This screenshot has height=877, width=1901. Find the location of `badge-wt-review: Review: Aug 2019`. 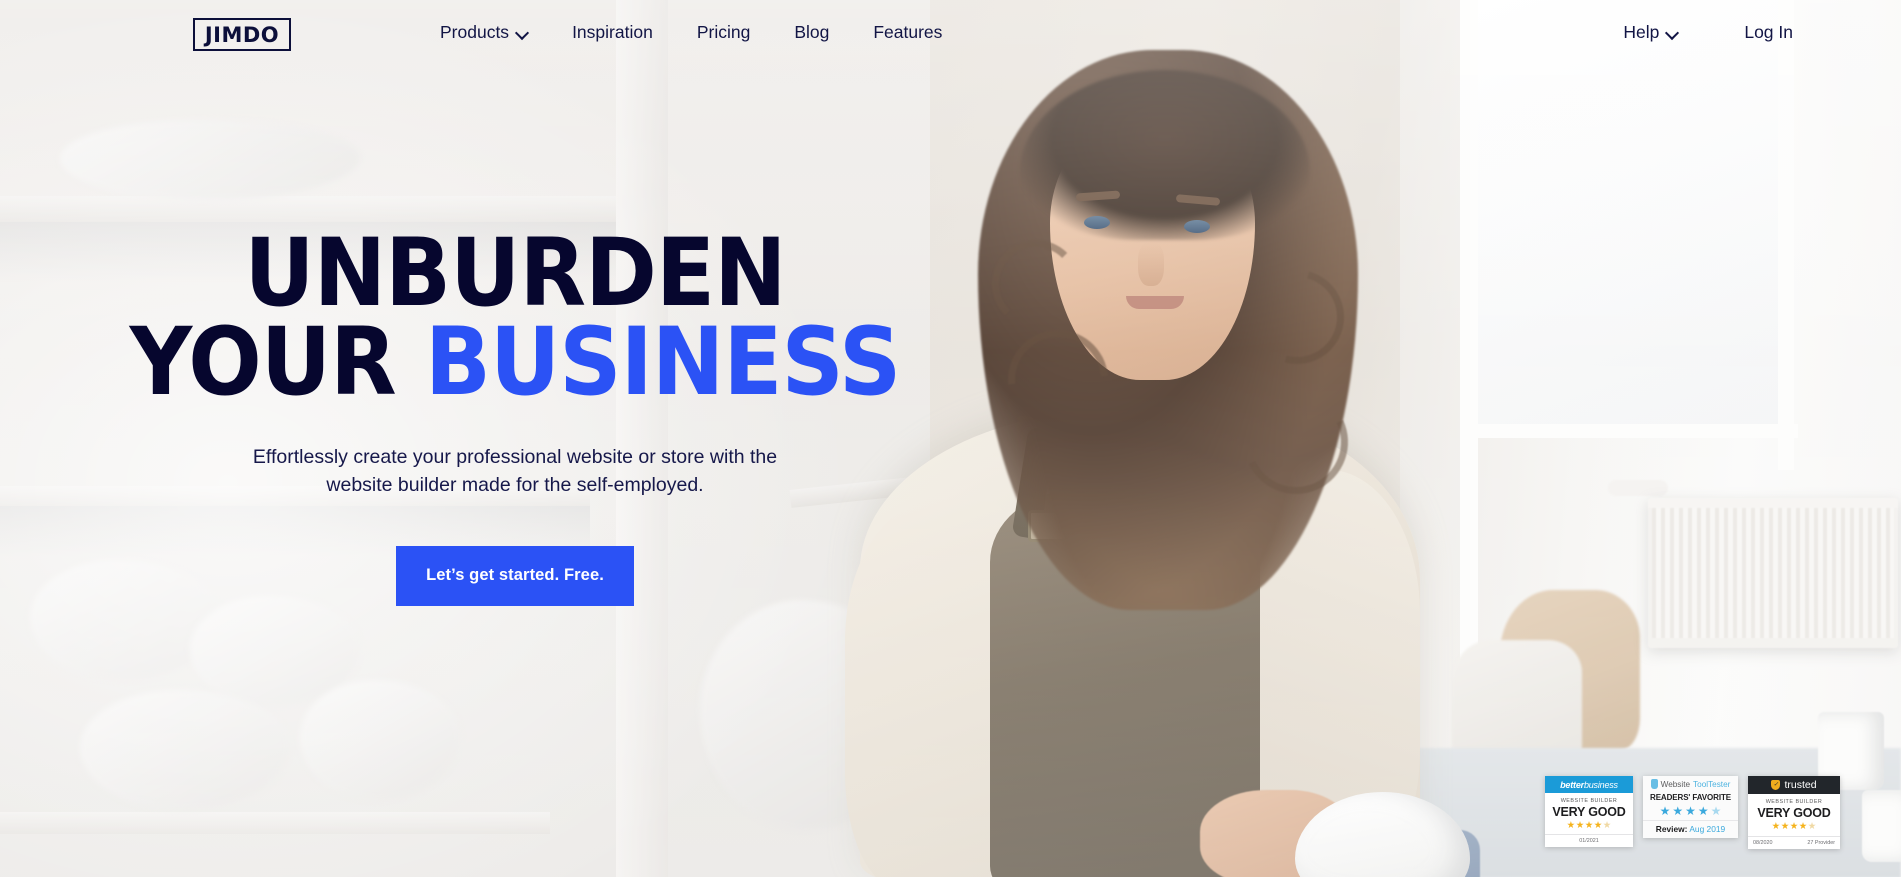

badge-wt-review: Review: Aug 2019 is located at coordinates (1690, 829).